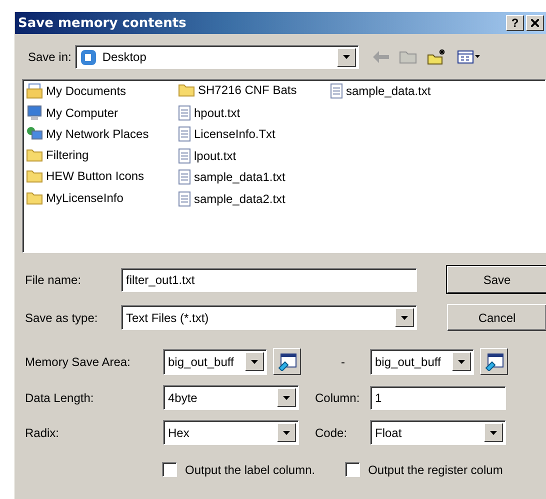 This screenshot has width=546, height=499. Describe the element at coordinates (254, 156) in the screenshot. I see `file-item: lpout.txt` at that location.